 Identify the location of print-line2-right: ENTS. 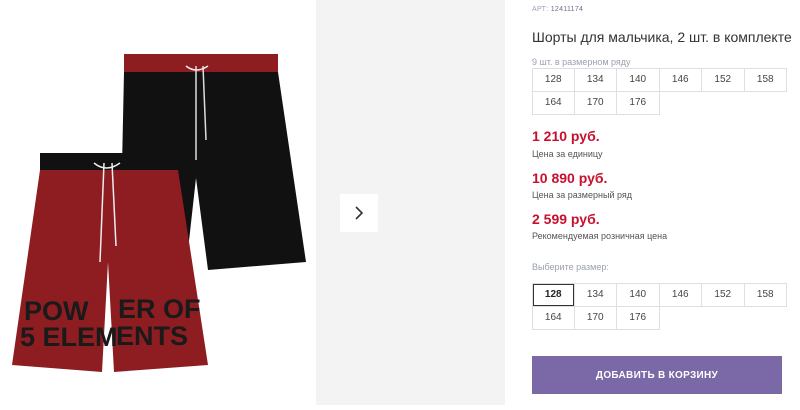
(152, 336).